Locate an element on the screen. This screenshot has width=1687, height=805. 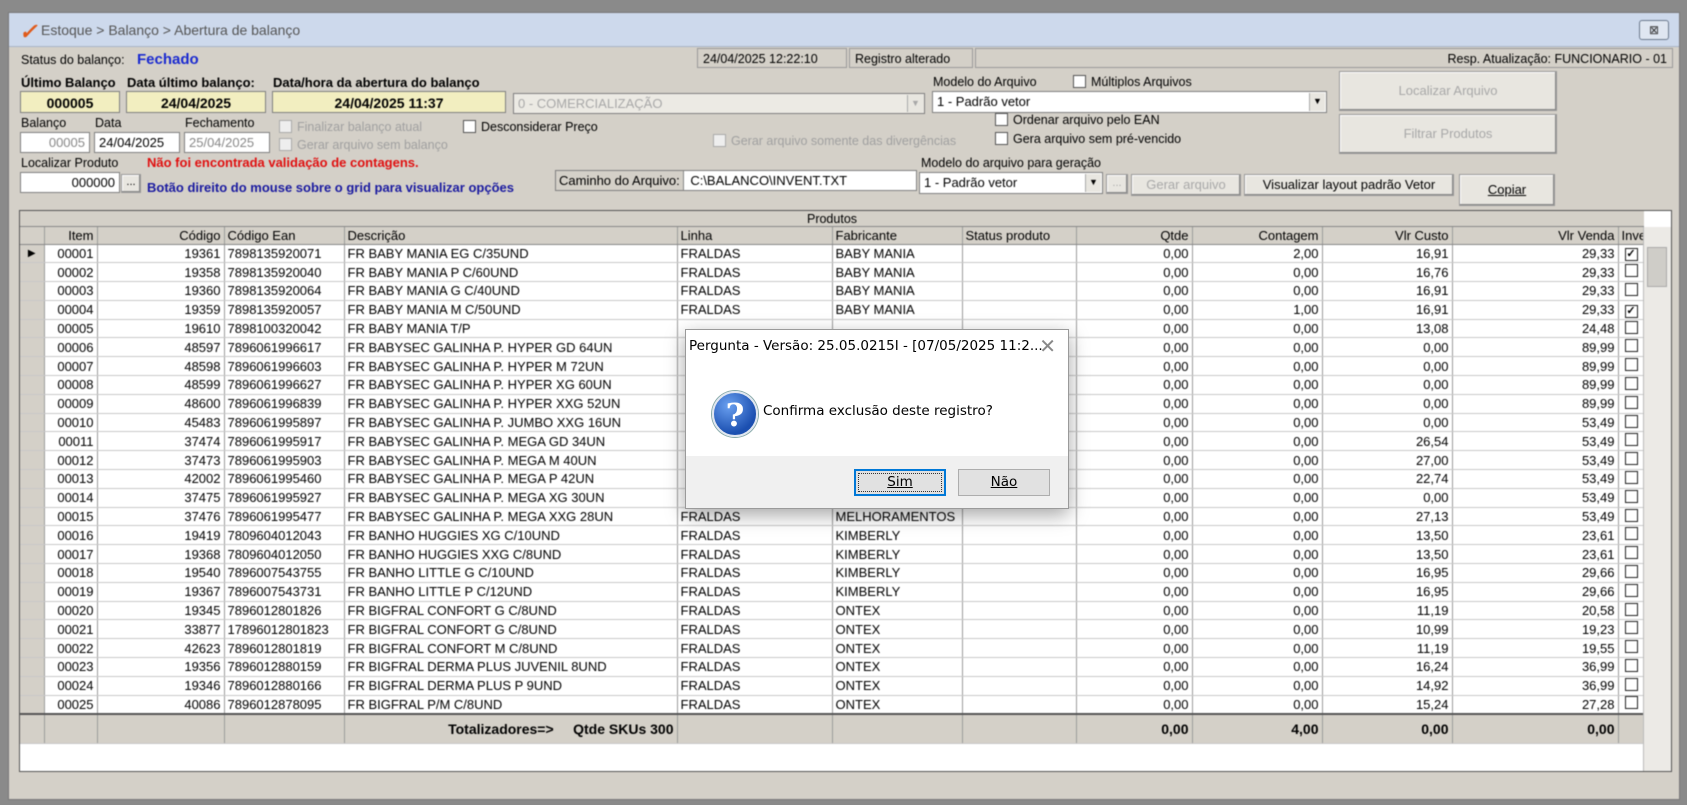
grid-header-10: Vlr Custo is located at coordinates (1387, 236).